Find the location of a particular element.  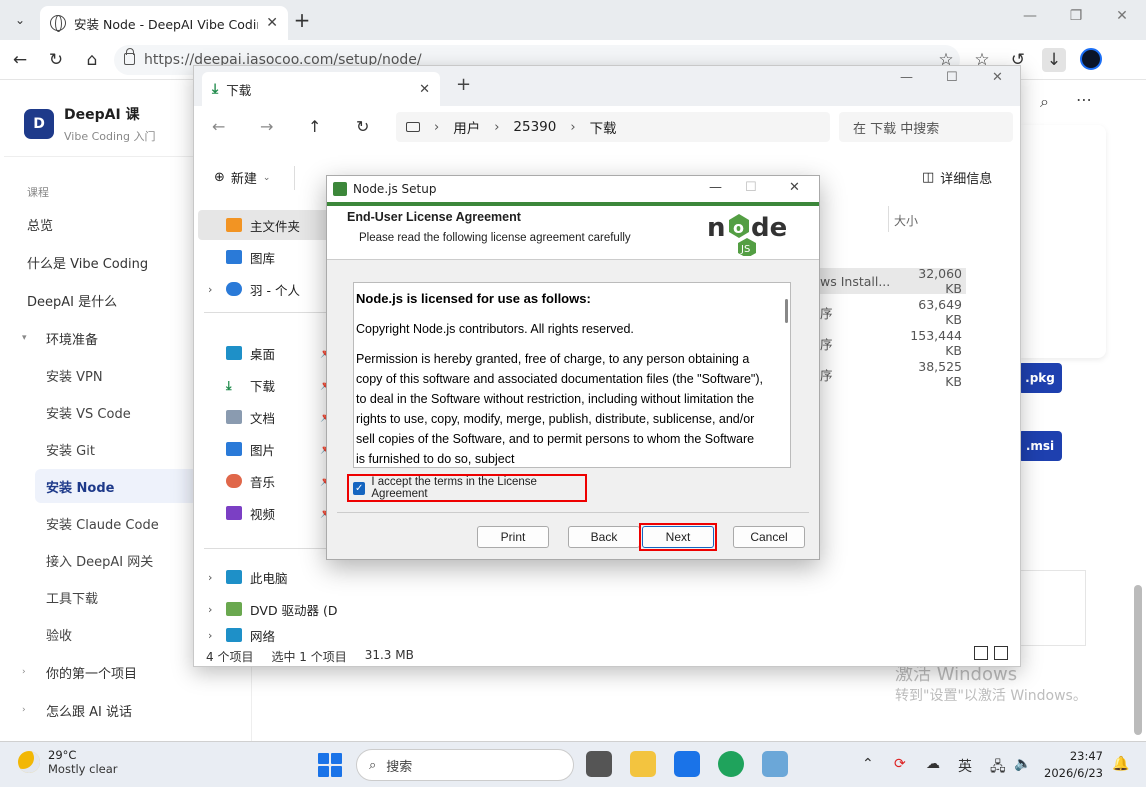

nav-item-gallery: 图库 is located at coordinates (272, 257).